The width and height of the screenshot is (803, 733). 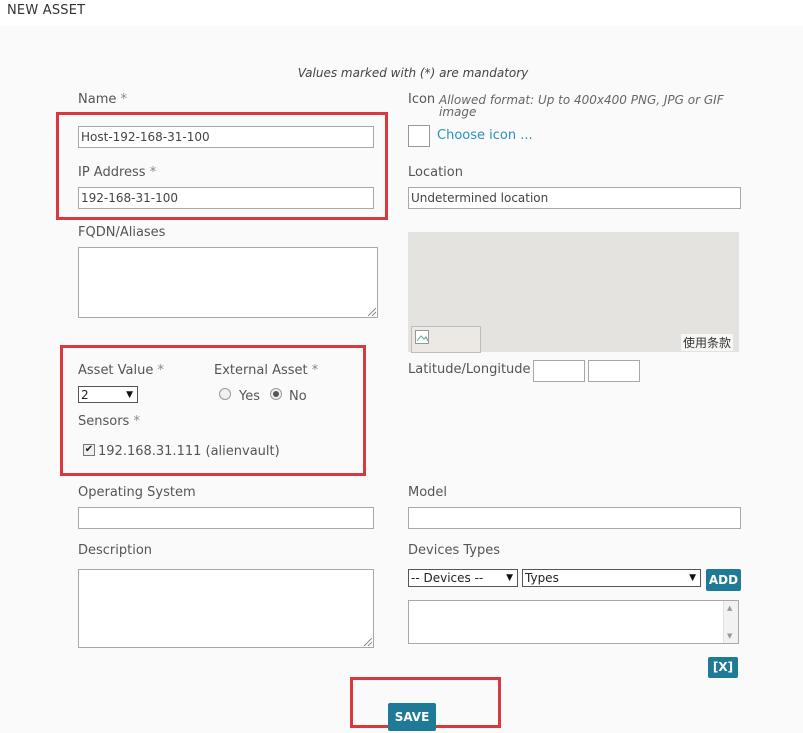 I want to click on sensor-checkbox: ✔, so click(x=89, y=450).